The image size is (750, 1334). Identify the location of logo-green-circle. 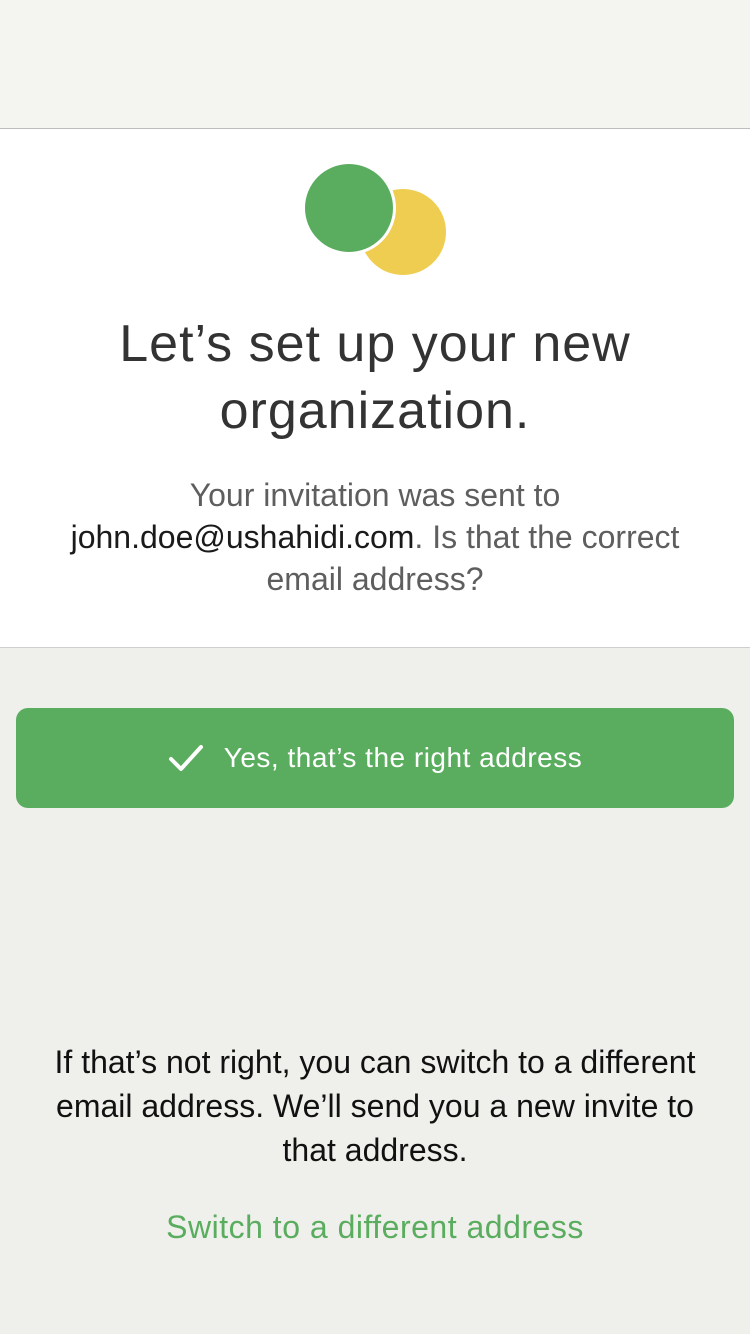
(349, 208).